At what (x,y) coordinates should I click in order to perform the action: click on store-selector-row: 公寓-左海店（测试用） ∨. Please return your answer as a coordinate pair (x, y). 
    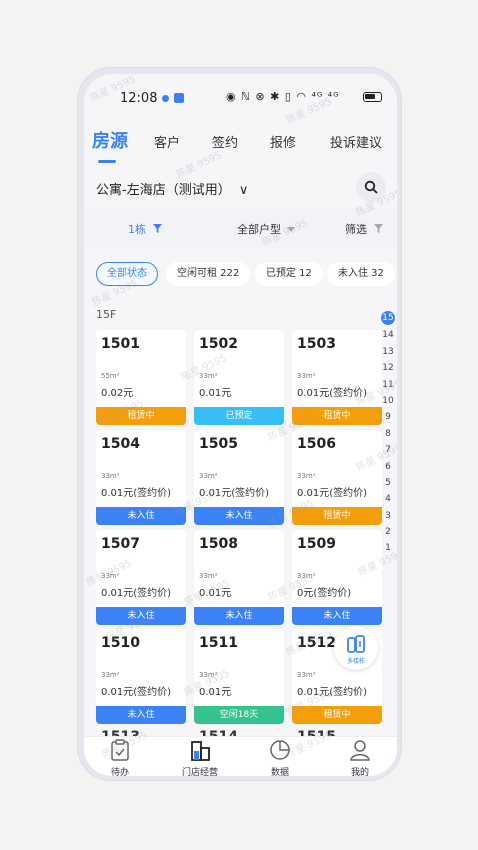
    Looking at the image, I should click on (240, 188).